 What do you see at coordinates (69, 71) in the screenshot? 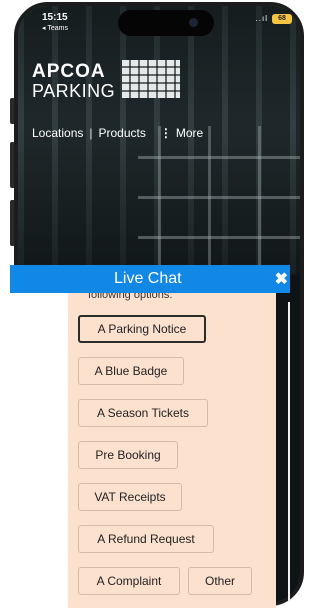
I see `logo-line-apcoa: APCOA` at bounding box center [69, 71].